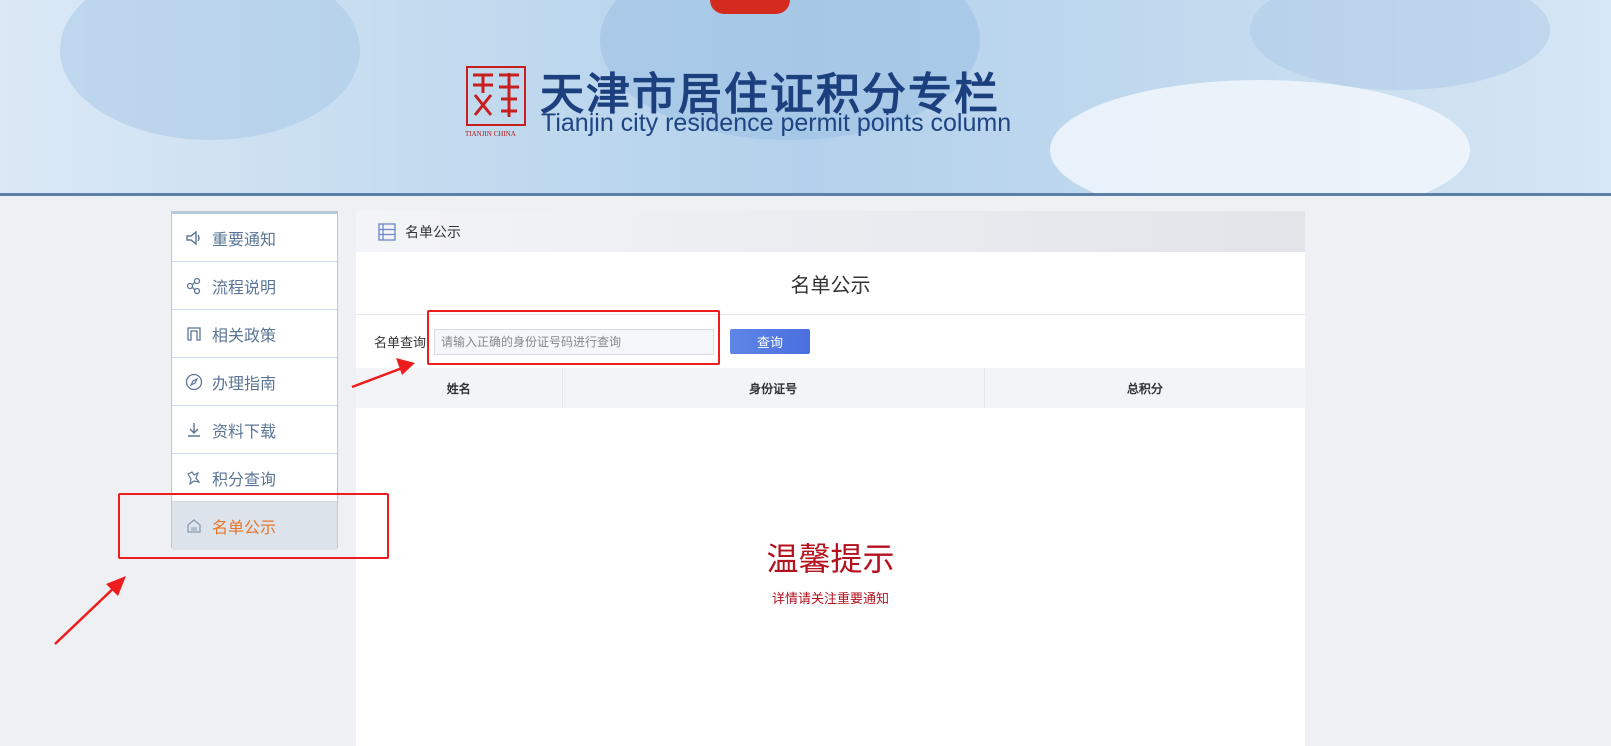 The height and width of the screenshot is (746, 1611). Describe the element at coordinates (90, 610) in the screenshot. I see `annotation-arrow` at that location.